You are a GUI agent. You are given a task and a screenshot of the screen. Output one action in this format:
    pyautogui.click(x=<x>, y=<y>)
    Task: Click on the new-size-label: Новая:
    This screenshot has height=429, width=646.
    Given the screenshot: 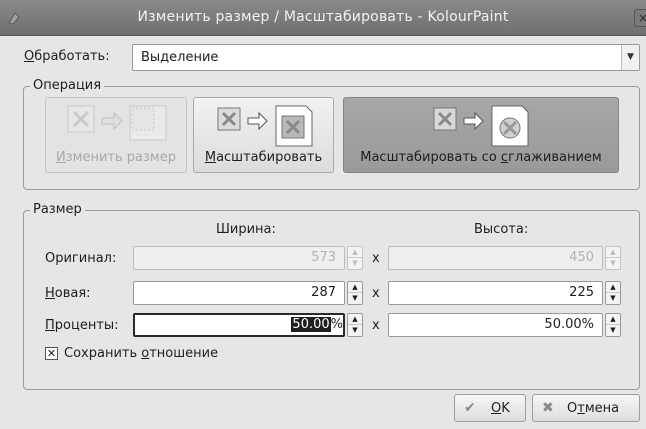 What is the action you would take?
    pyautogui.click(x=68, y=293)
    